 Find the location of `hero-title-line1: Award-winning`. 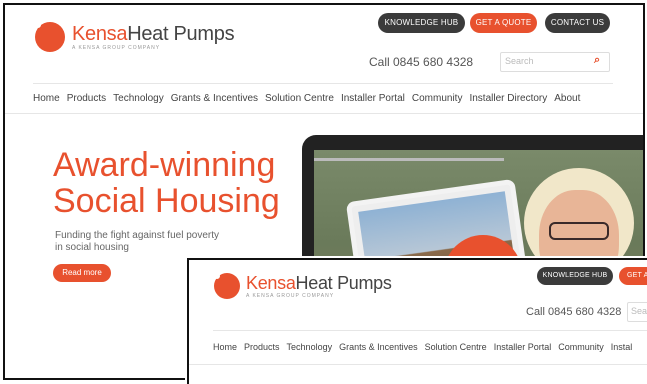

hero-title-line1: Award-winning is located at coordinates (164, 165).